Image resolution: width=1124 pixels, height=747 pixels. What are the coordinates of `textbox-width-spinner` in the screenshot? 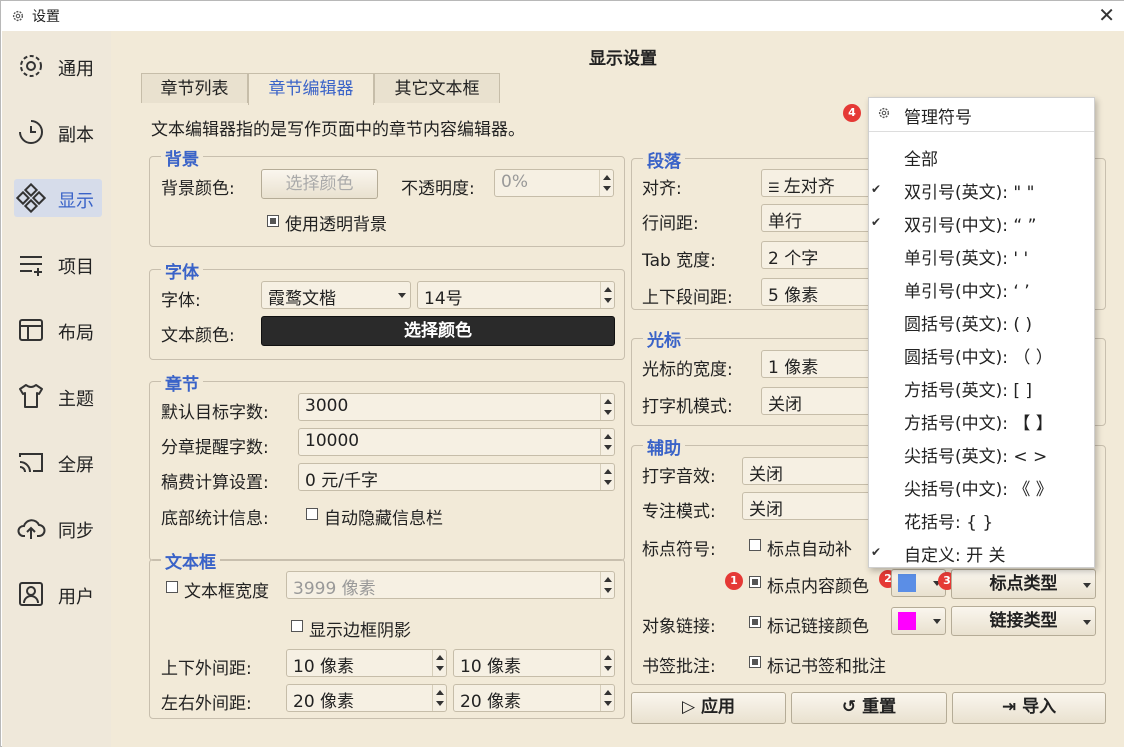 It's located at (607, 585).